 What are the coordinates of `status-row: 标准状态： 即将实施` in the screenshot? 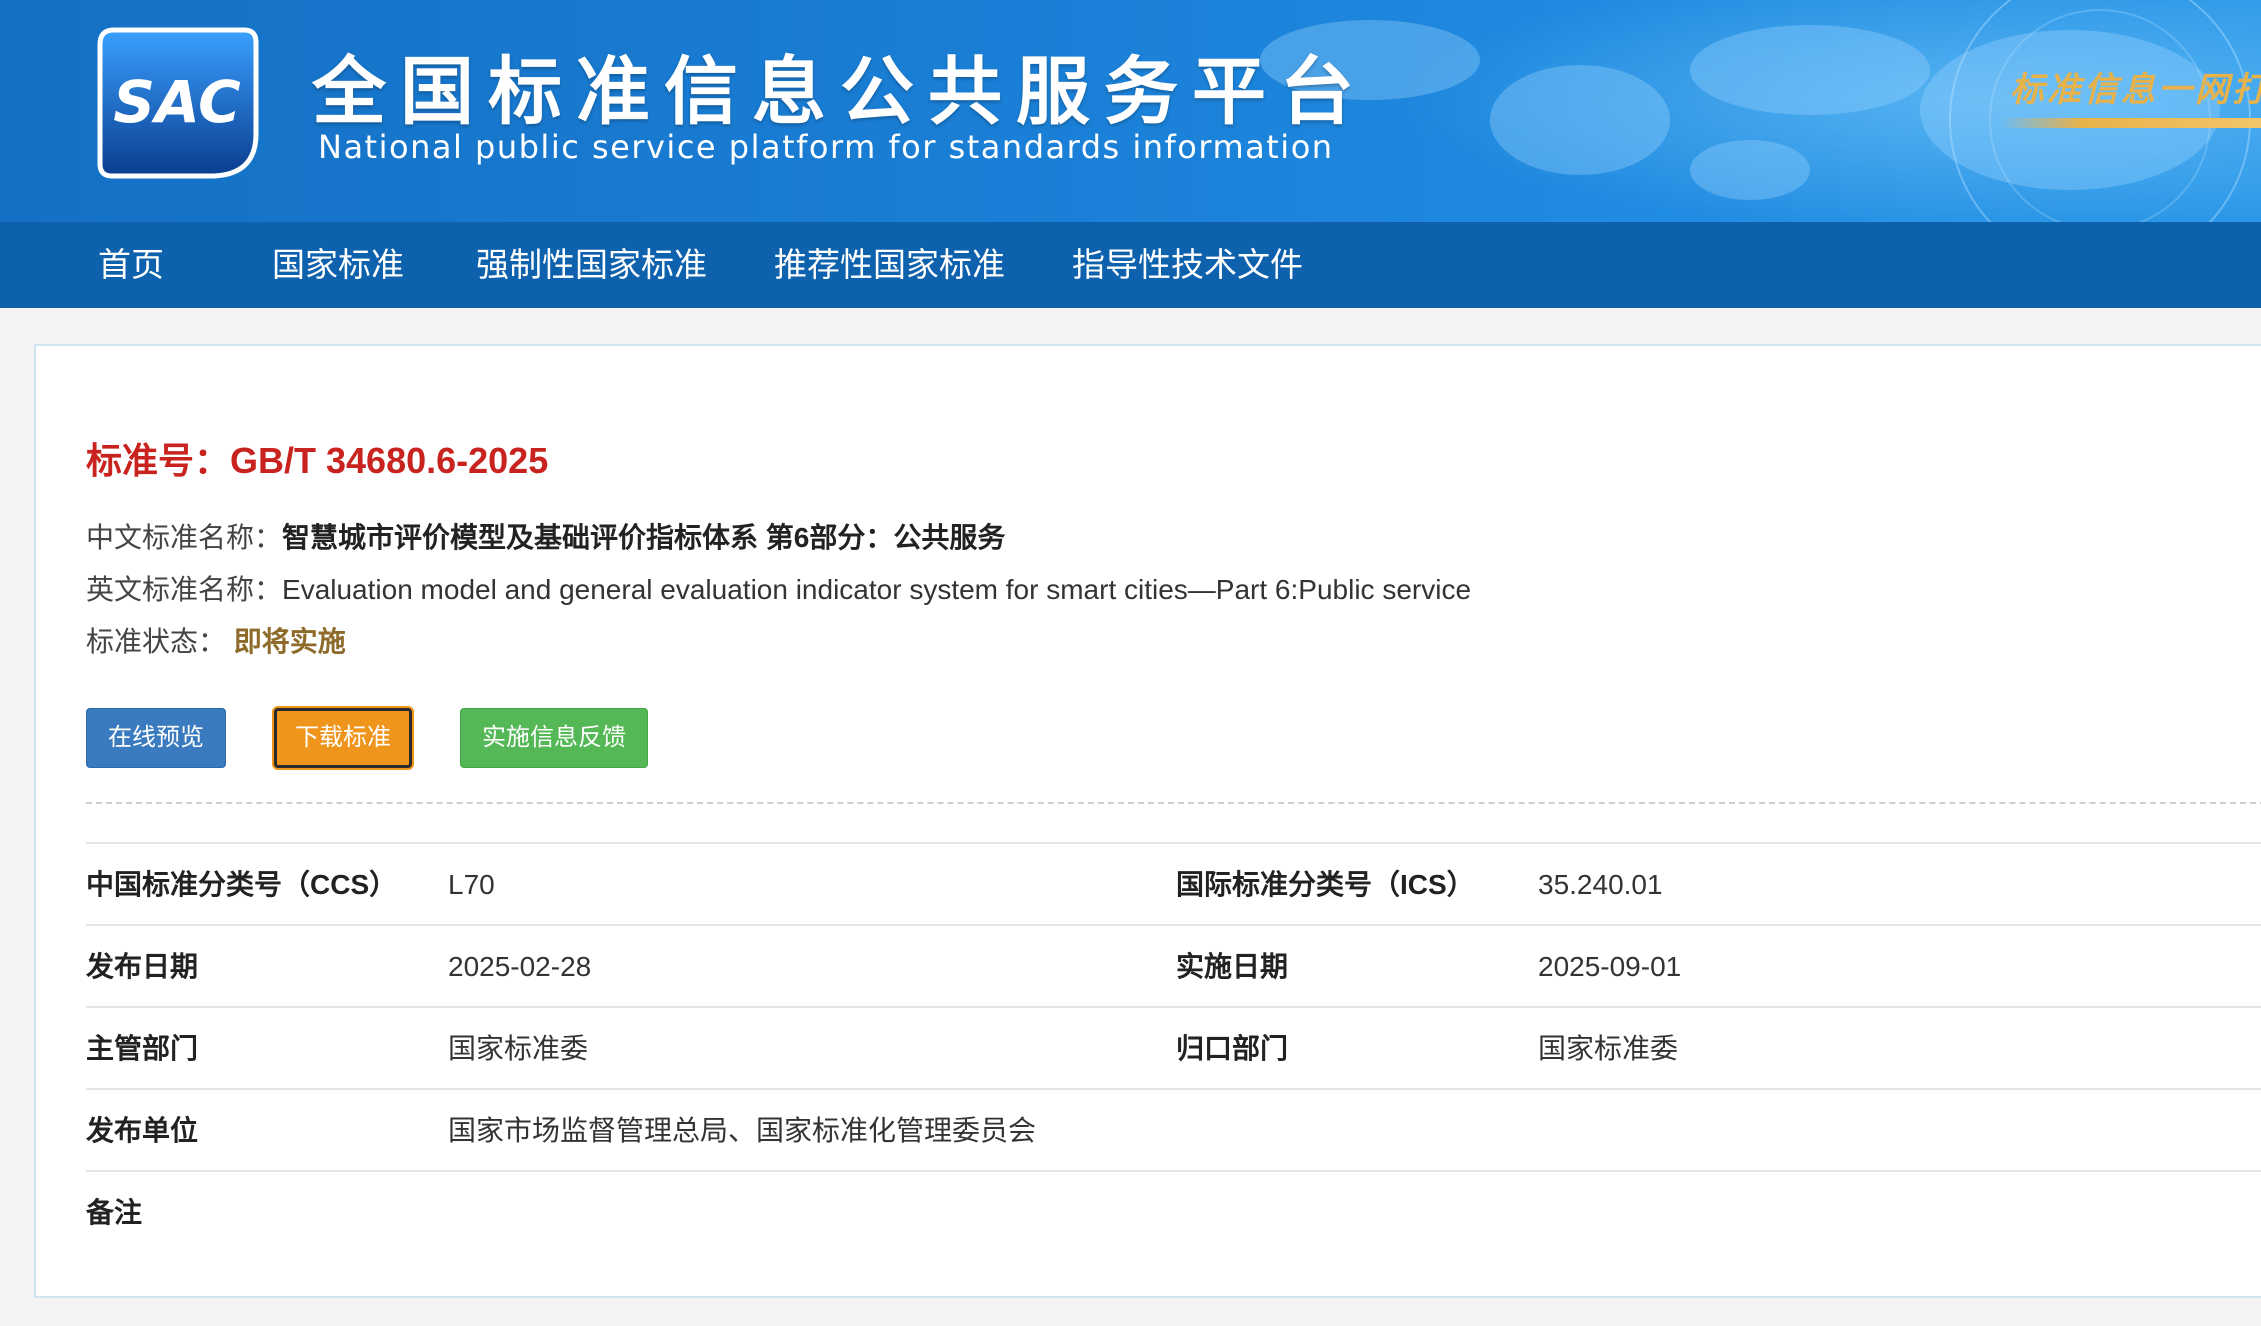 It's located at (216, 640).